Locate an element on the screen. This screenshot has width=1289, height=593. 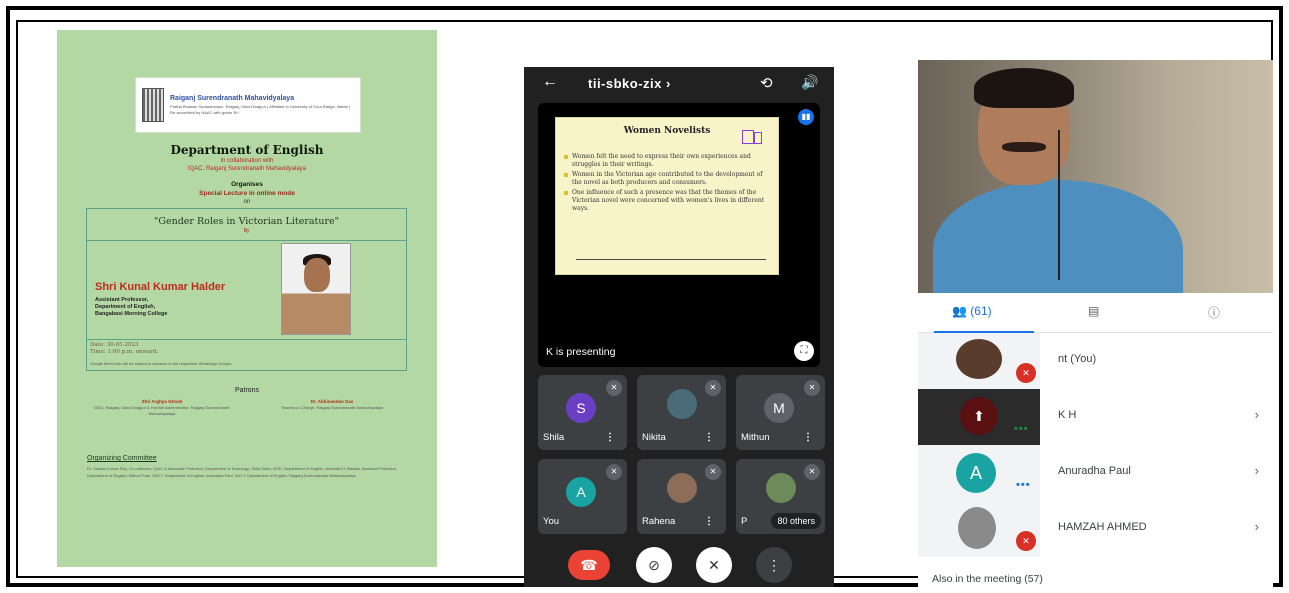
people-count: (61) is located at coordinates (981, 311).